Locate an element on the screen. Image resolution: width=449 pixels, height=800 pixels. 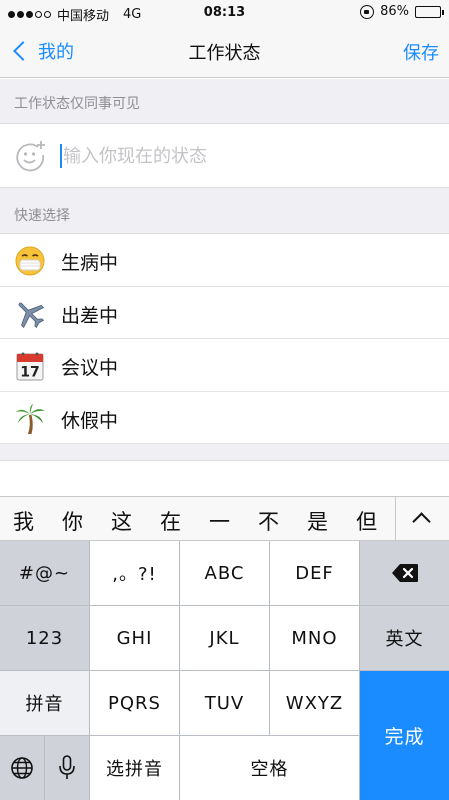
save-button: 保存 is located at coordinates (421, 52).